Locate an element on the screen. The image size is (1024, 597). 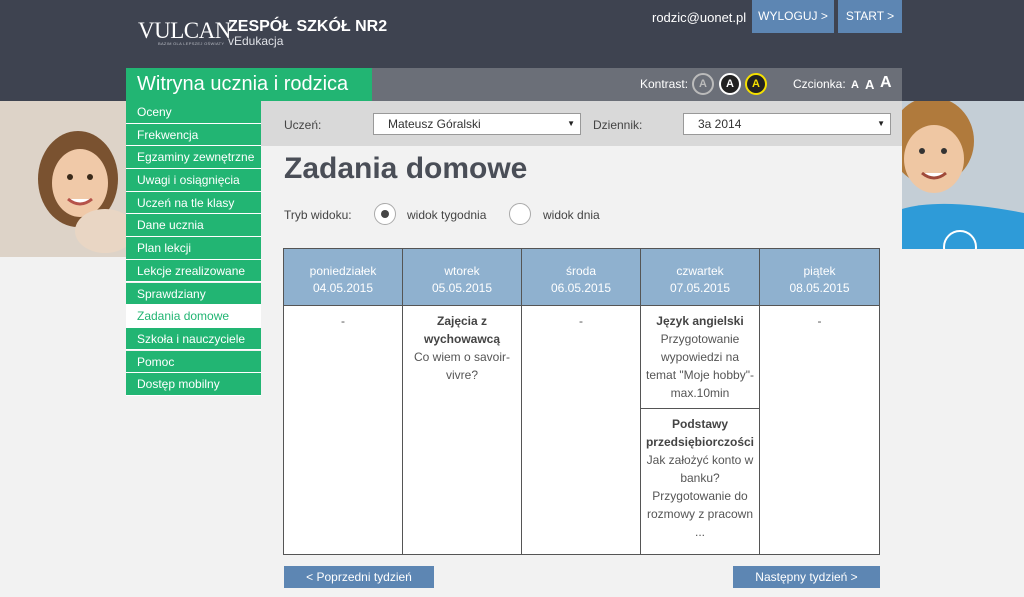
sidebar-item-frekwencja: Frekwencja is located at coordinates (193, 135).